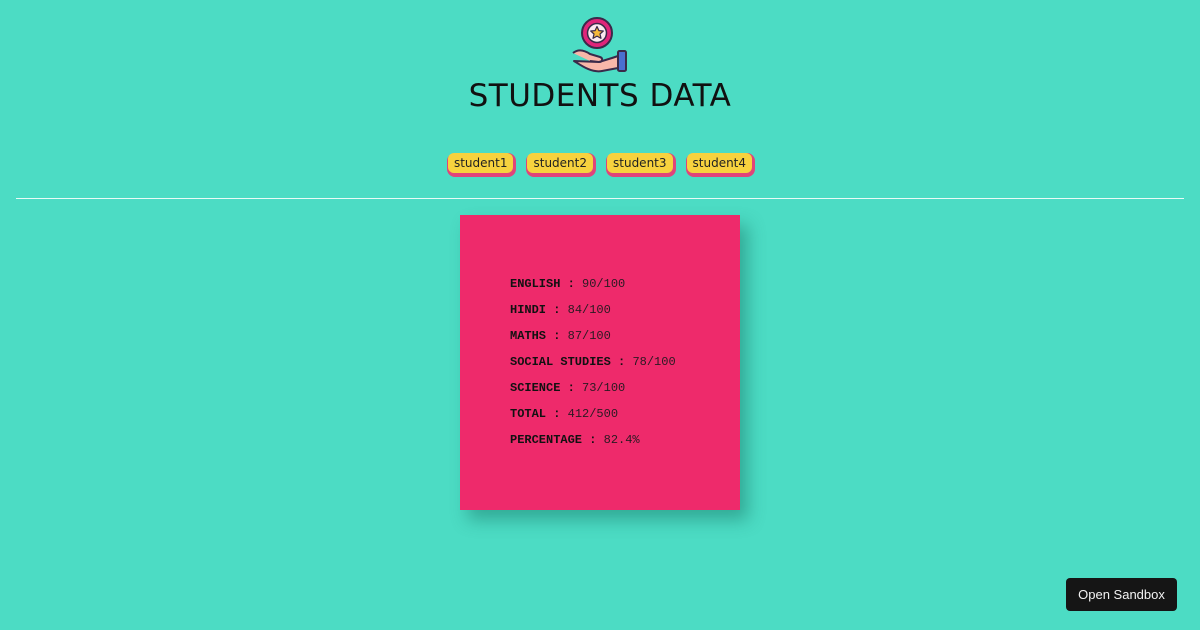 The height and width of the screenshot is (630, 1200). I want to click on mark-row-social-studies: SOCIAL STUDIES : 78/100, so click(593, 366).